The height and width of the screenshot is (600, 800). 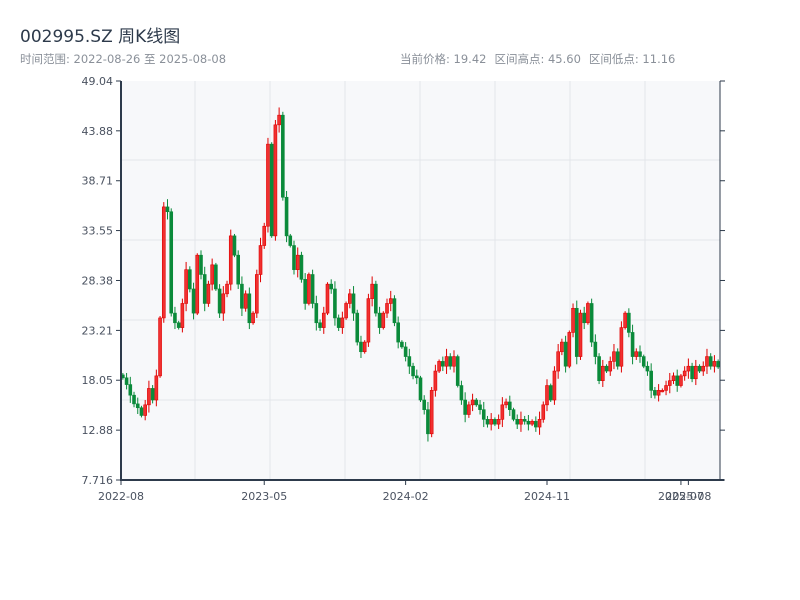 I want to click on y-tick-label: 12.88, so click(x=98, y=430).